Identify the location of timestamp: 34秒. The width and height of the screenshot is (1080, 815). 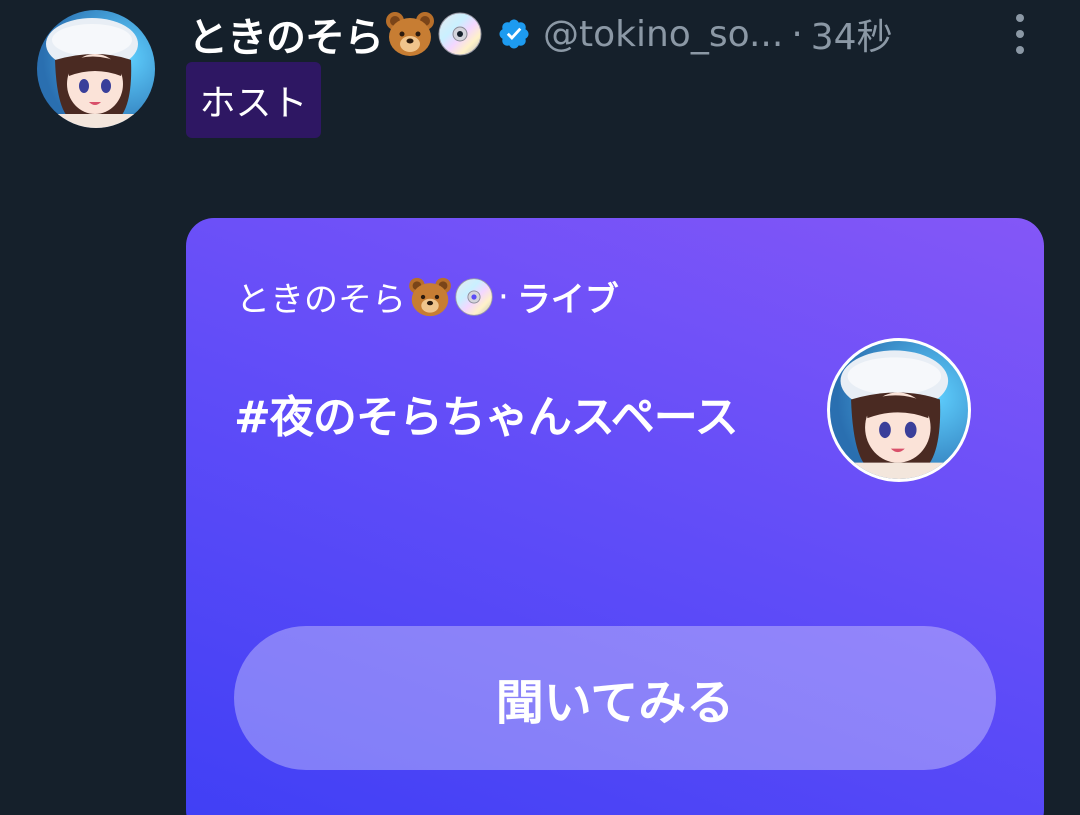
(852, 34).